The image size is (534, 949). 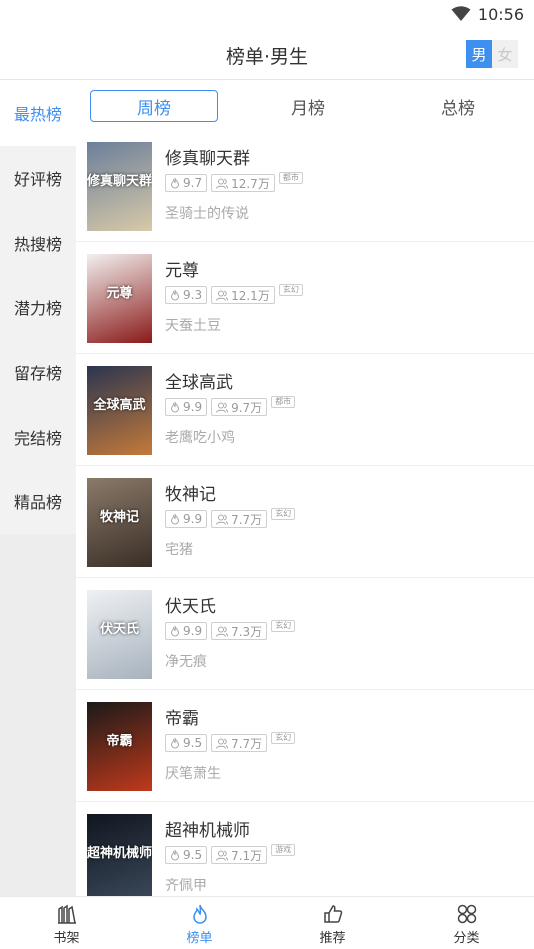 What do you see at coordinates (305, 410) in the screenshot?
I see `book-row: 全球高武 全球高武 9.9 9.7万 都市老鹰吃小鸡` at bounding box center [305, 410].